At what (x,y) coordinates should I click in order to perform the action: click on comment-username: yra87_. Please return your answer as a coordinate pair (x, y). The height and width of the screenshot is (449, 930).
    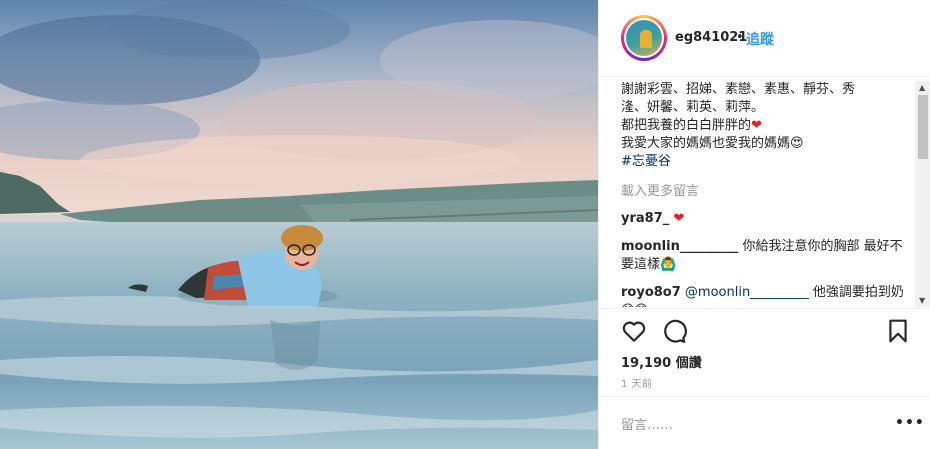
    Looking at the image, I should click on (645, 218).